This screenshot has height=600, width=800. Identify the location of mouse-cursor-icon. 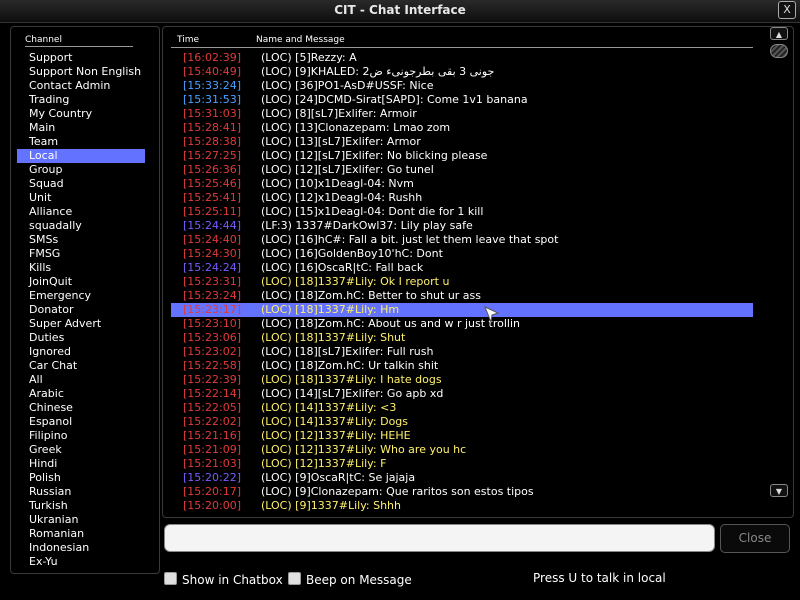
(492, 315).